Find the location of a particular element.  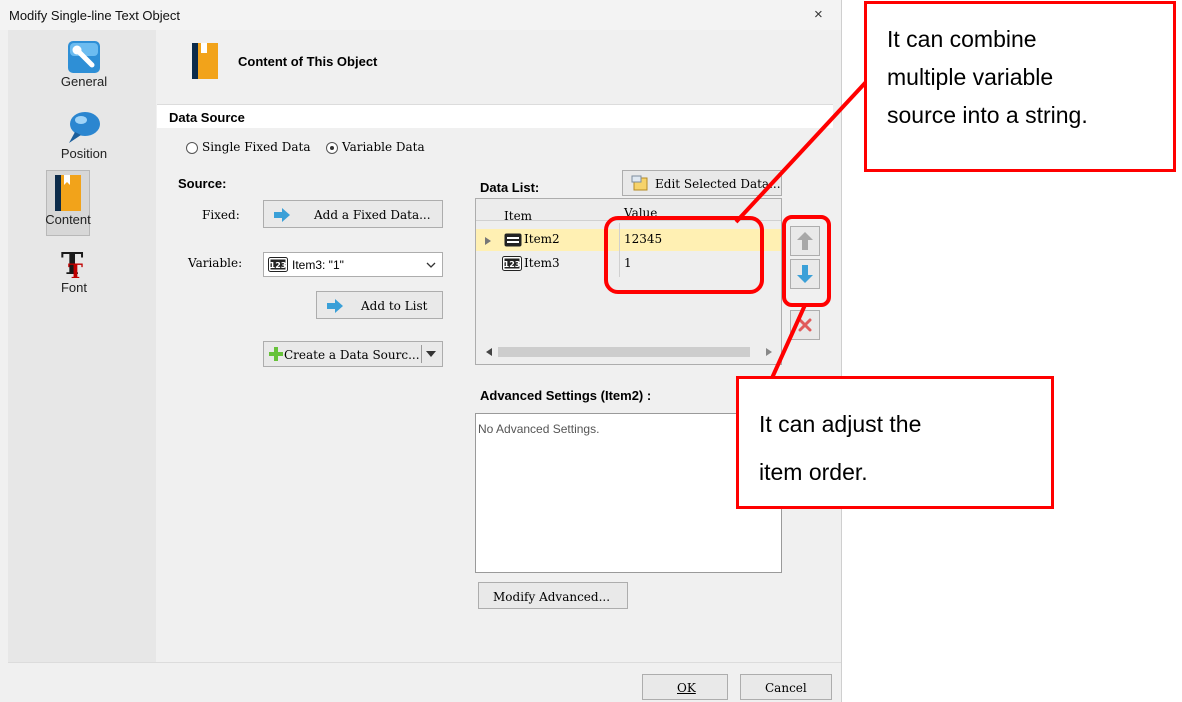

value-column-highlight is located at coordinates (684, 255).